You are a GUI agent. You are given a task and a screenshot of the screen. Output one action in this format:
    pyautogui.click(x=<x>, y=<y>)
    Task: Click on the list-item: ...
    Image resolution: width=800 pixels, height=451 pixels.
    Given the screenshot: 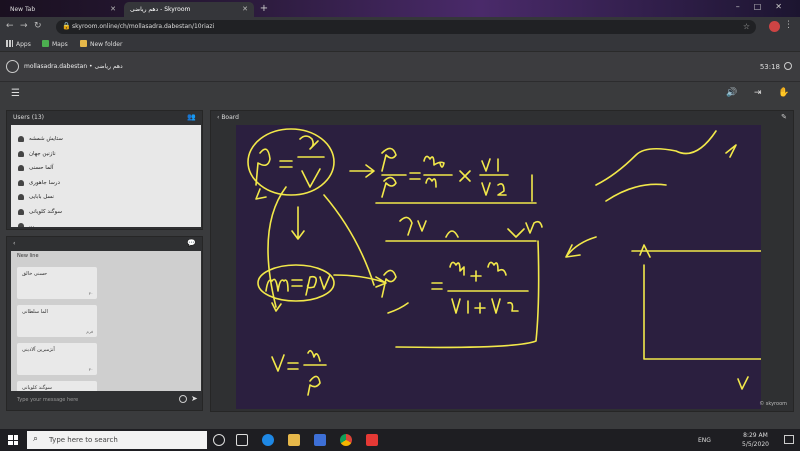 What is the action you would take?
    pyautogui.click(x=106, y=223)
    